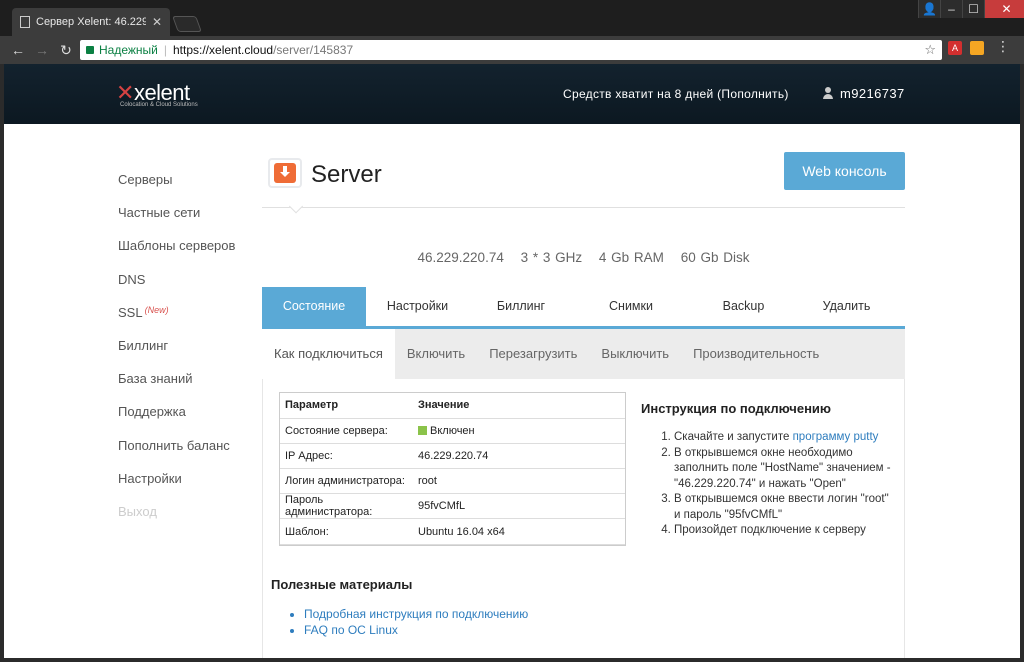 This screenshot has width=1024, height=662. Describe the element at coordinates (157, 22) in the screenshot. I see `close-tab-icon: ✕` at that location.